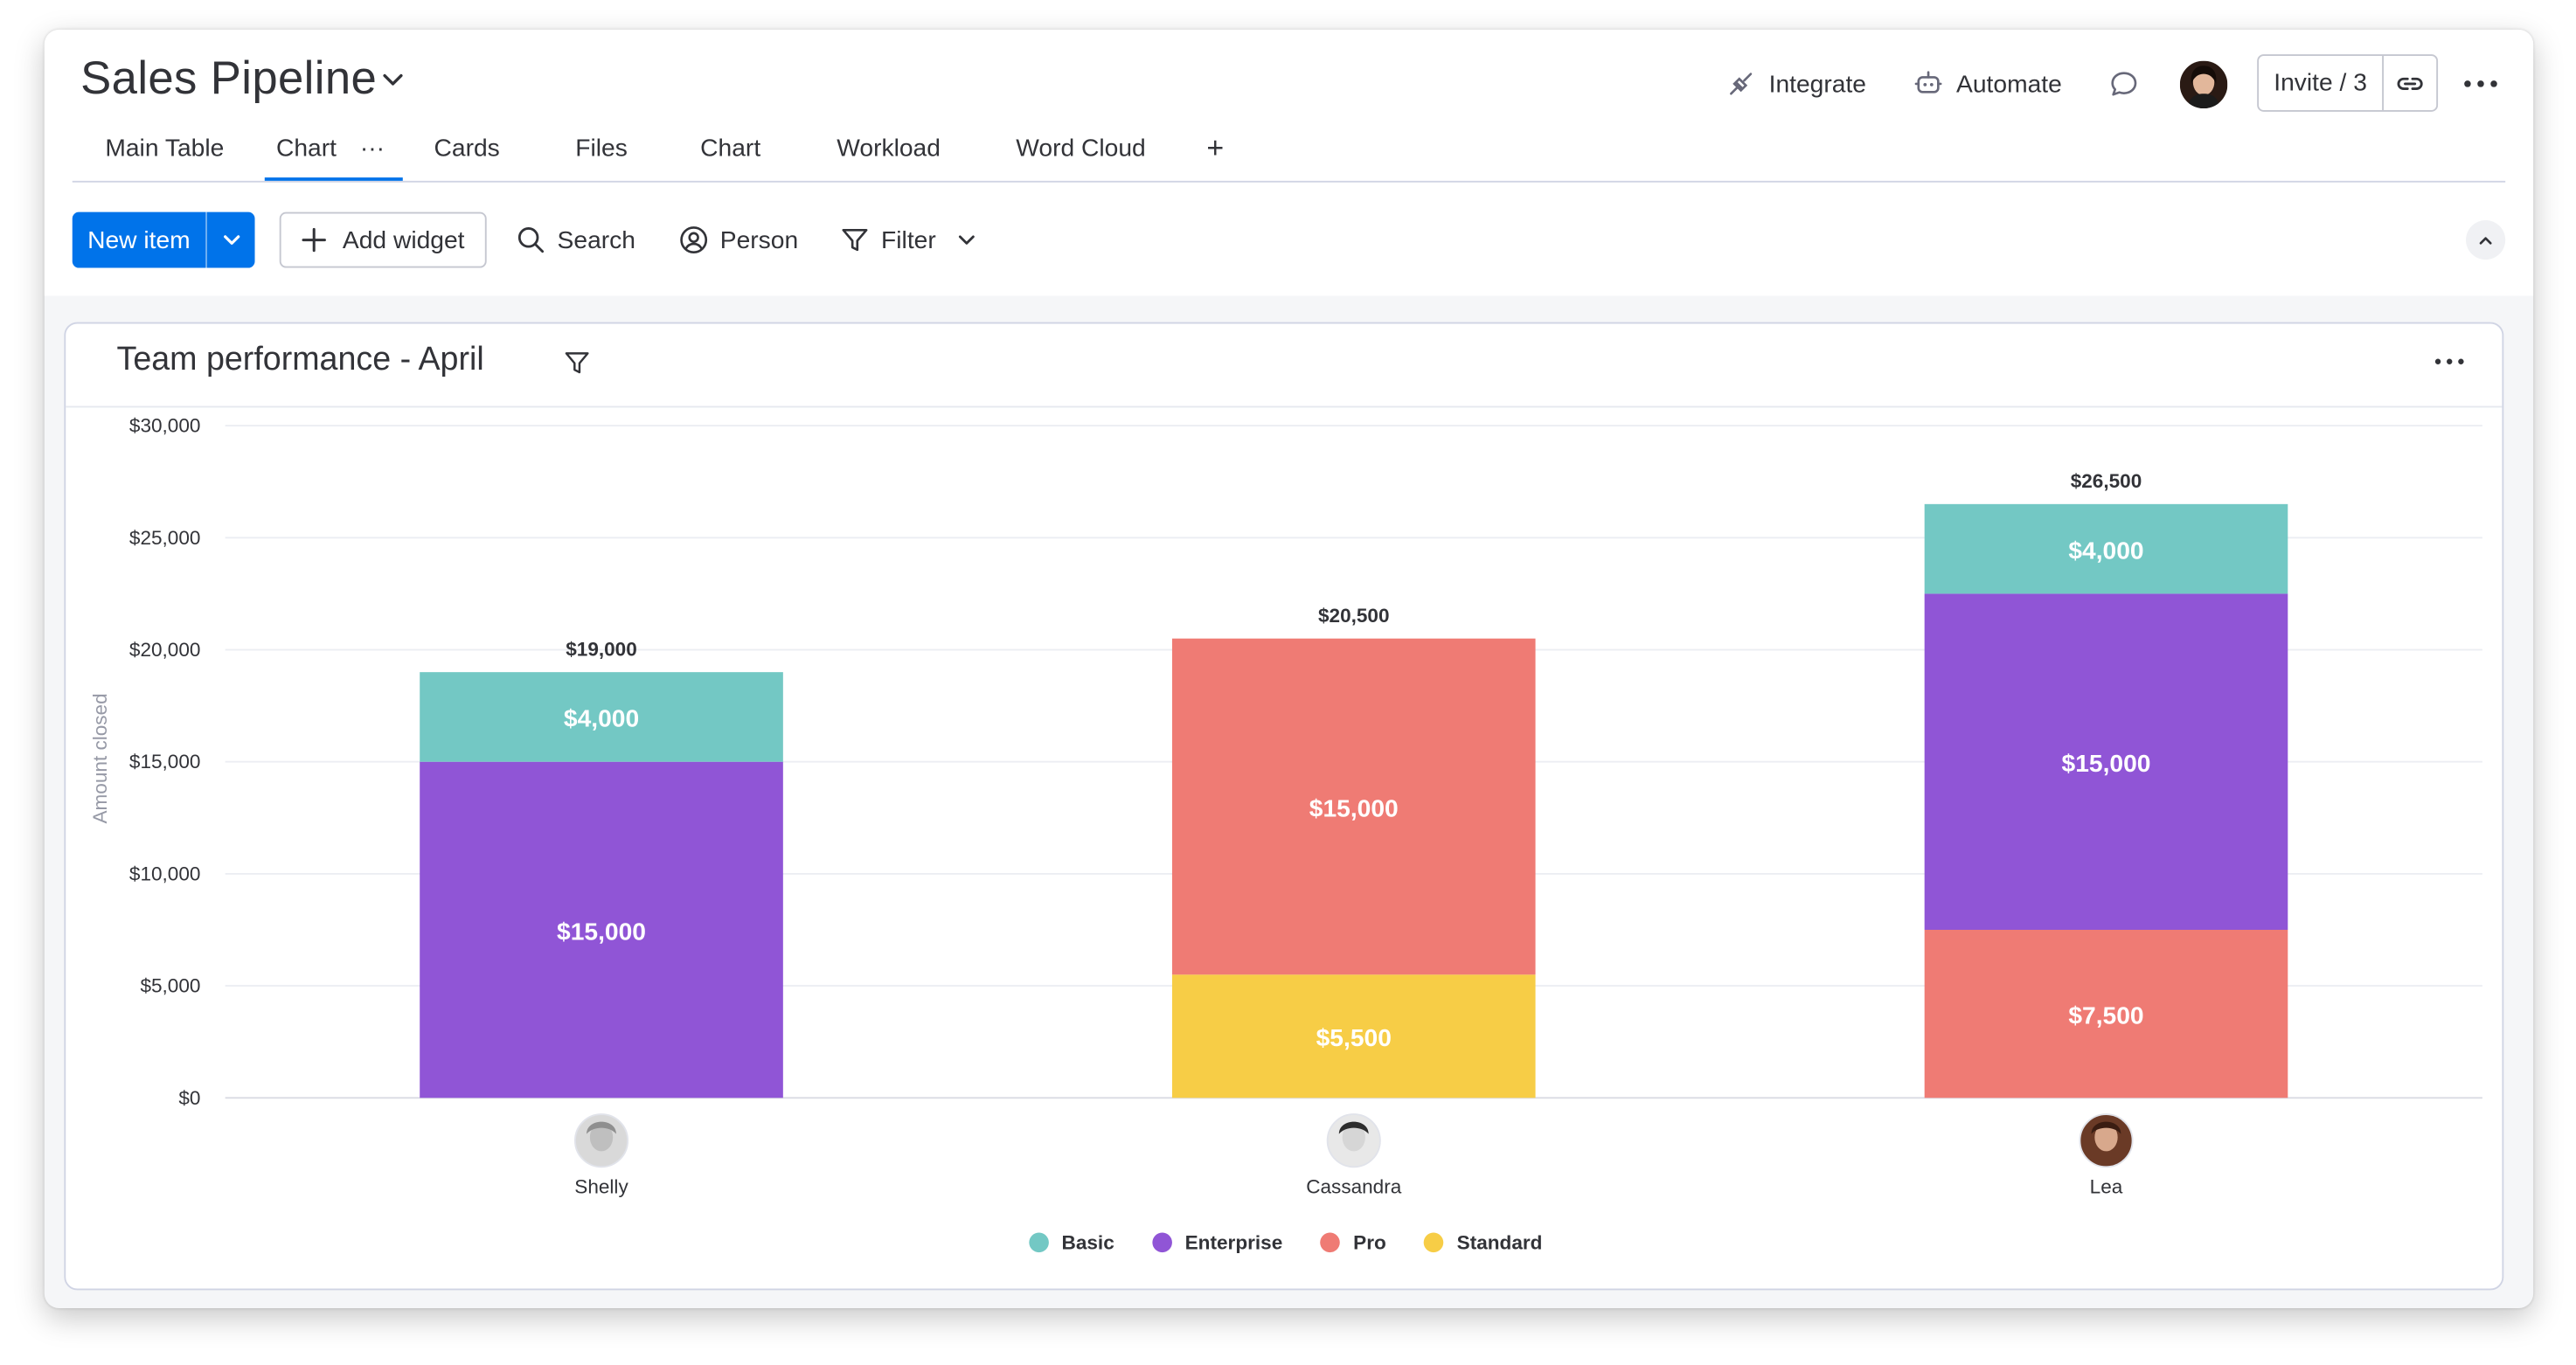  What do you see at coordinates (306, 149) in the screenshot?
I see `tab-chart-active: Chart` at bounding box center [306, 149].